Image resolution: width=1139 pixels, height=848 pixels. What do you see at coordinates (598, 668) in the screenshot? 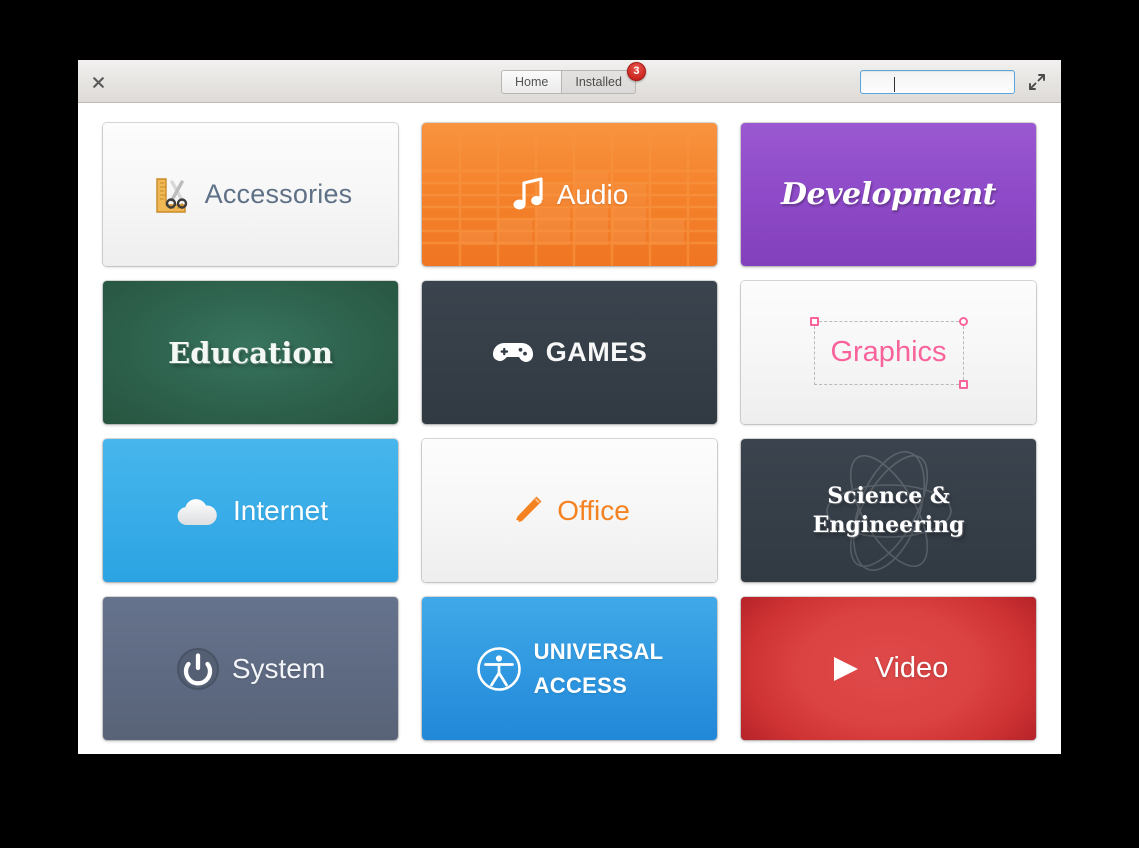
I see `category-label-universal-access: UNIVERSAL ACCESS` at bounding box center [598, 668].